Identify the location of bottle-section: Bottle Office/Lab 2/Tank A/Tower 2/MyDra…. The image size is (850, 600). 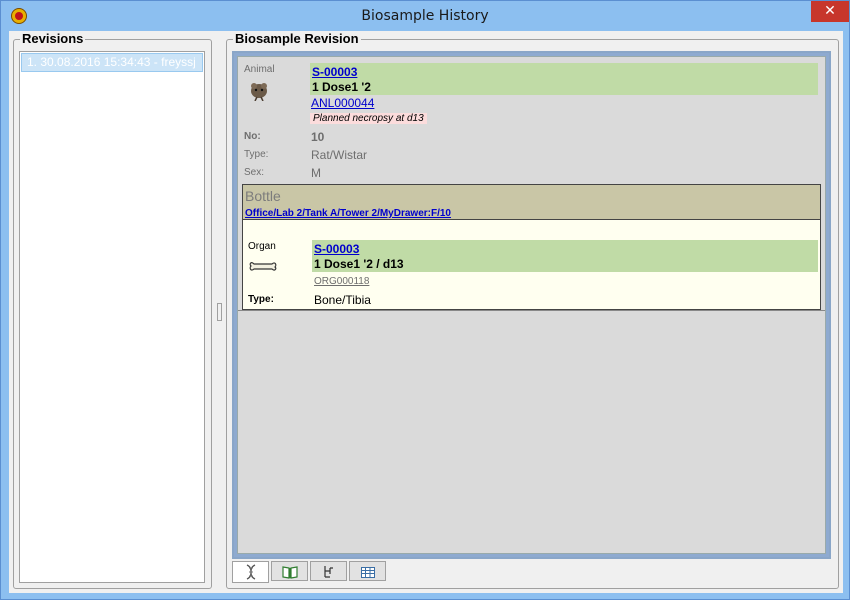
(531, 202).